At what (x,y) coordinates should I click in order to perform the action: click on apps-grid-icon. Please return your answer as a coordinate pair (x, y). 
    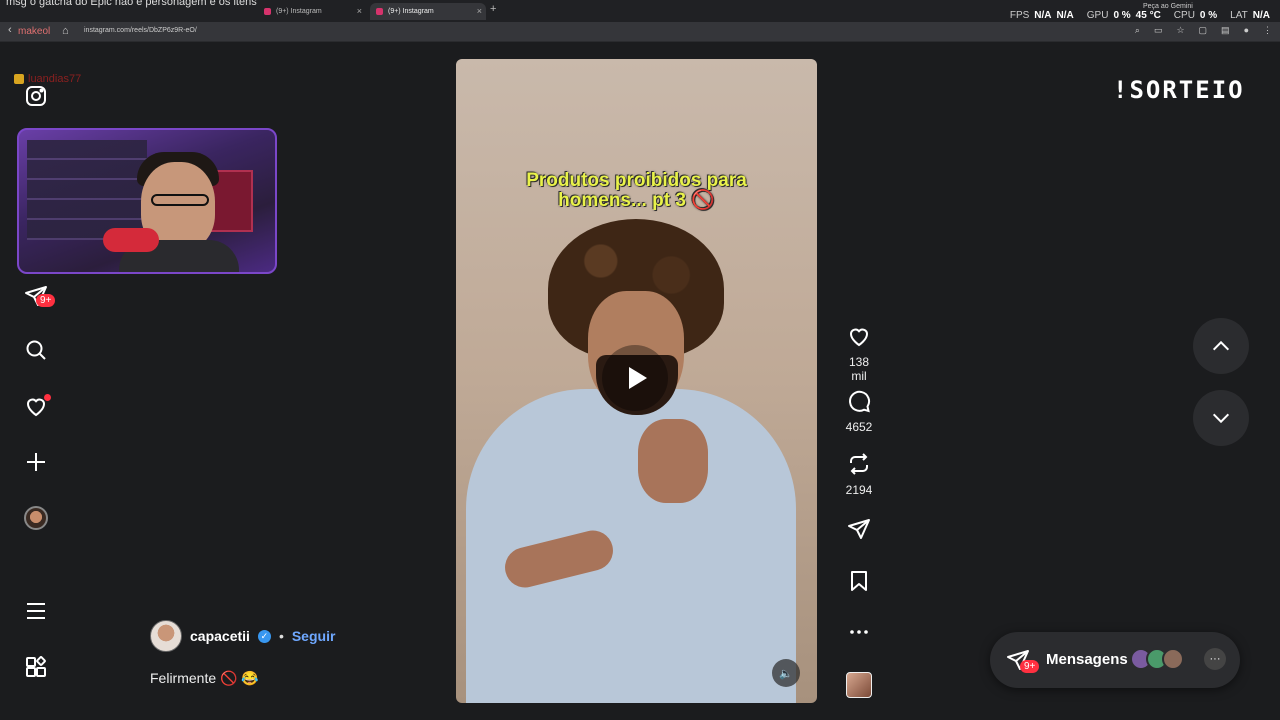
    Looking at the image, I should click on (36, 667).